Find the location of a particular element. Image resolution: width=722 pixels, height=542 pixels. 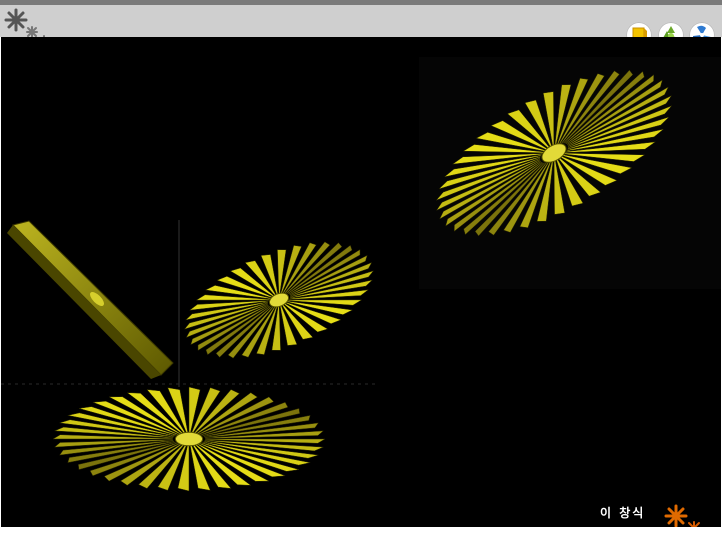

fan-hub is located at coordinates (189, 439).